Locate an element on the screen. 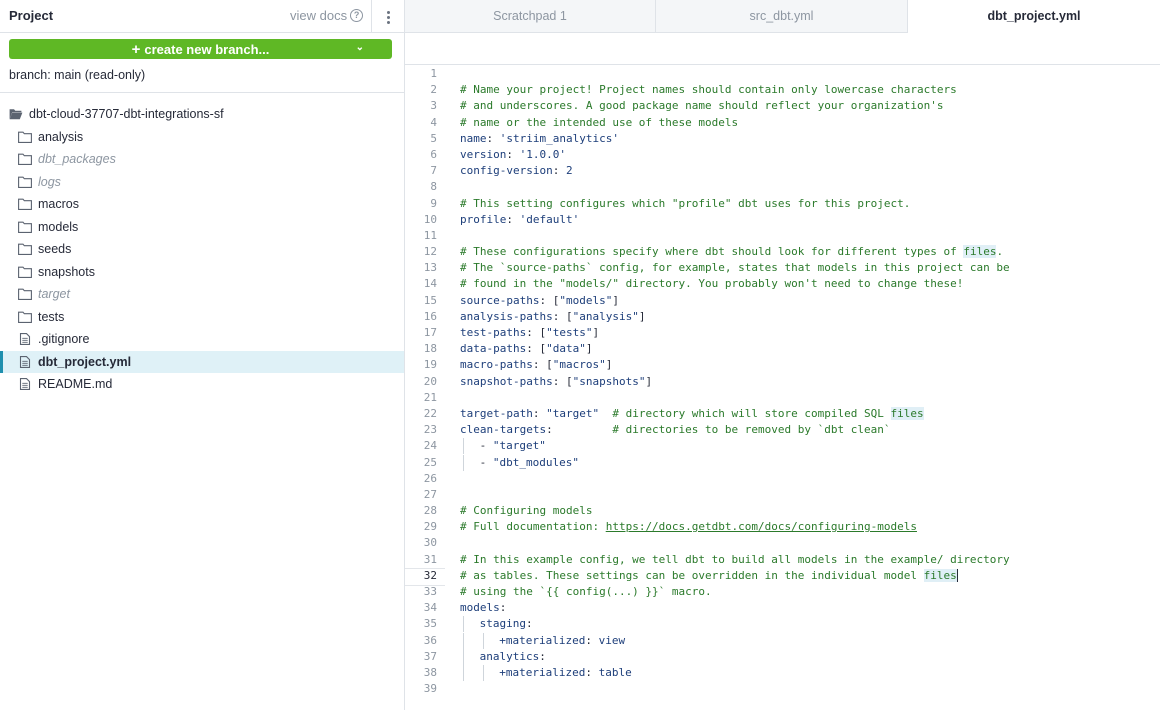 The width and height of the screenshot is (1160, 710). folder-open-icon is located at coordinates (16, 114).